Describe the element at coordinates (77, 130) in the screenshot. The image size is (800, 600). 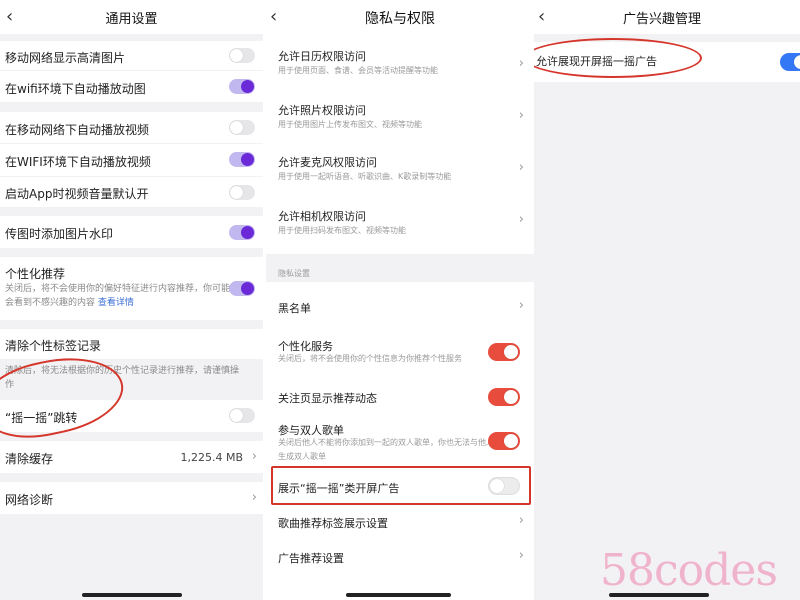
I see `setting-label: 在移动网络下自动播放视频` at that location.